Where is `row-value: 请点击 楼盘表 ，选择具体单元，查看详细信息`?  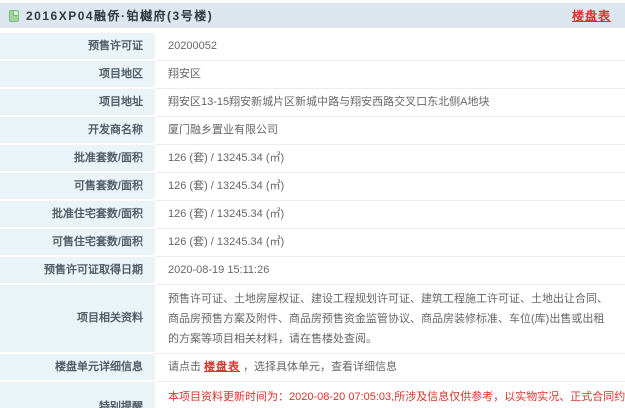 row-value: 请点击 楼盘表 ，选择具体单元，查看详细信息 is located at coordinates (390, 368).